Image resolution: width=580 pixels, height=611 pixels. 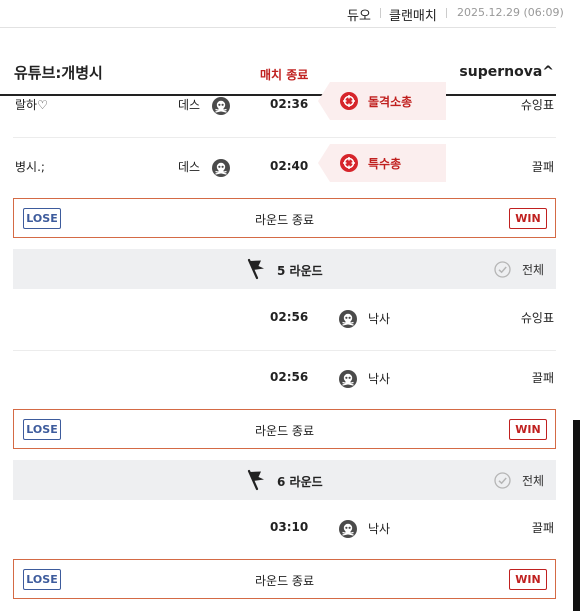 What do you see at coordinates (289, 166) in the screenshot?
I see `kill-time: 02:40` at bounding box center [289, 166].